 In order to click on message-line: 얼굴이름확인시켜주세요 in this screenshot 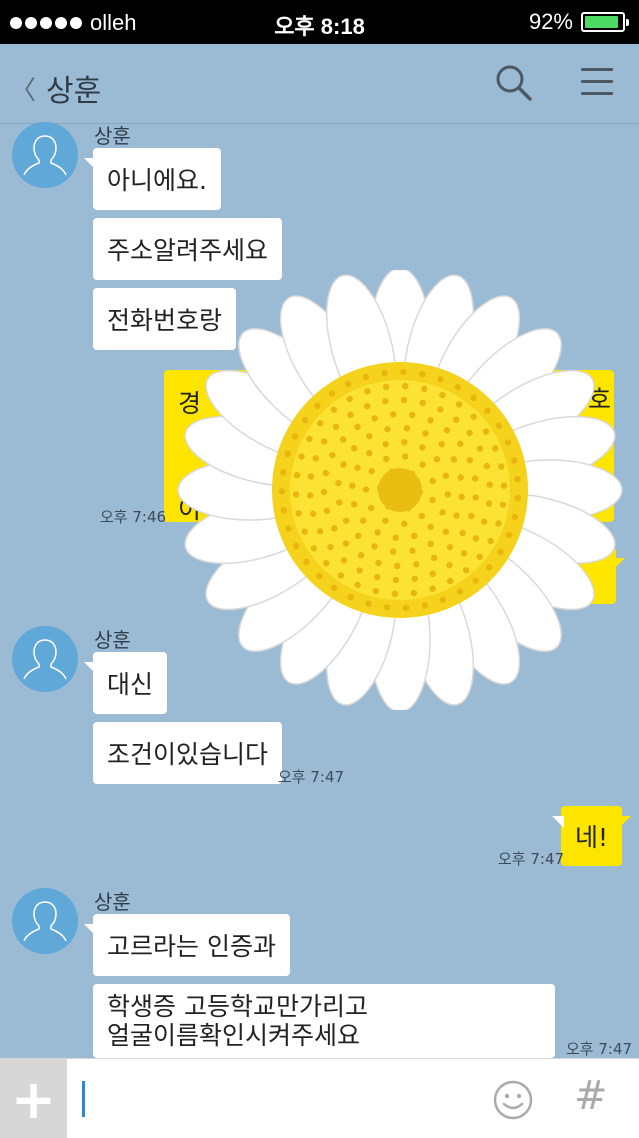, I will do `click(234, 1035)`.